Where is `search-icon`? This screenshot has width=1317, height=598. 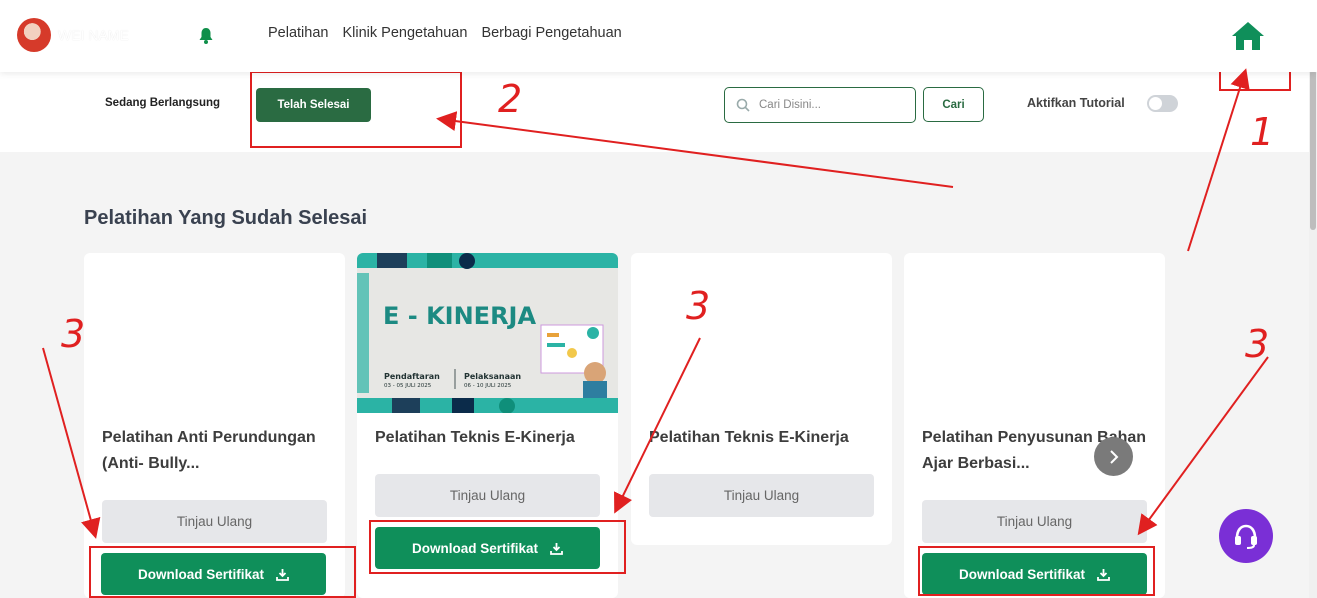 search-icon is located at coordinates (743, 105).